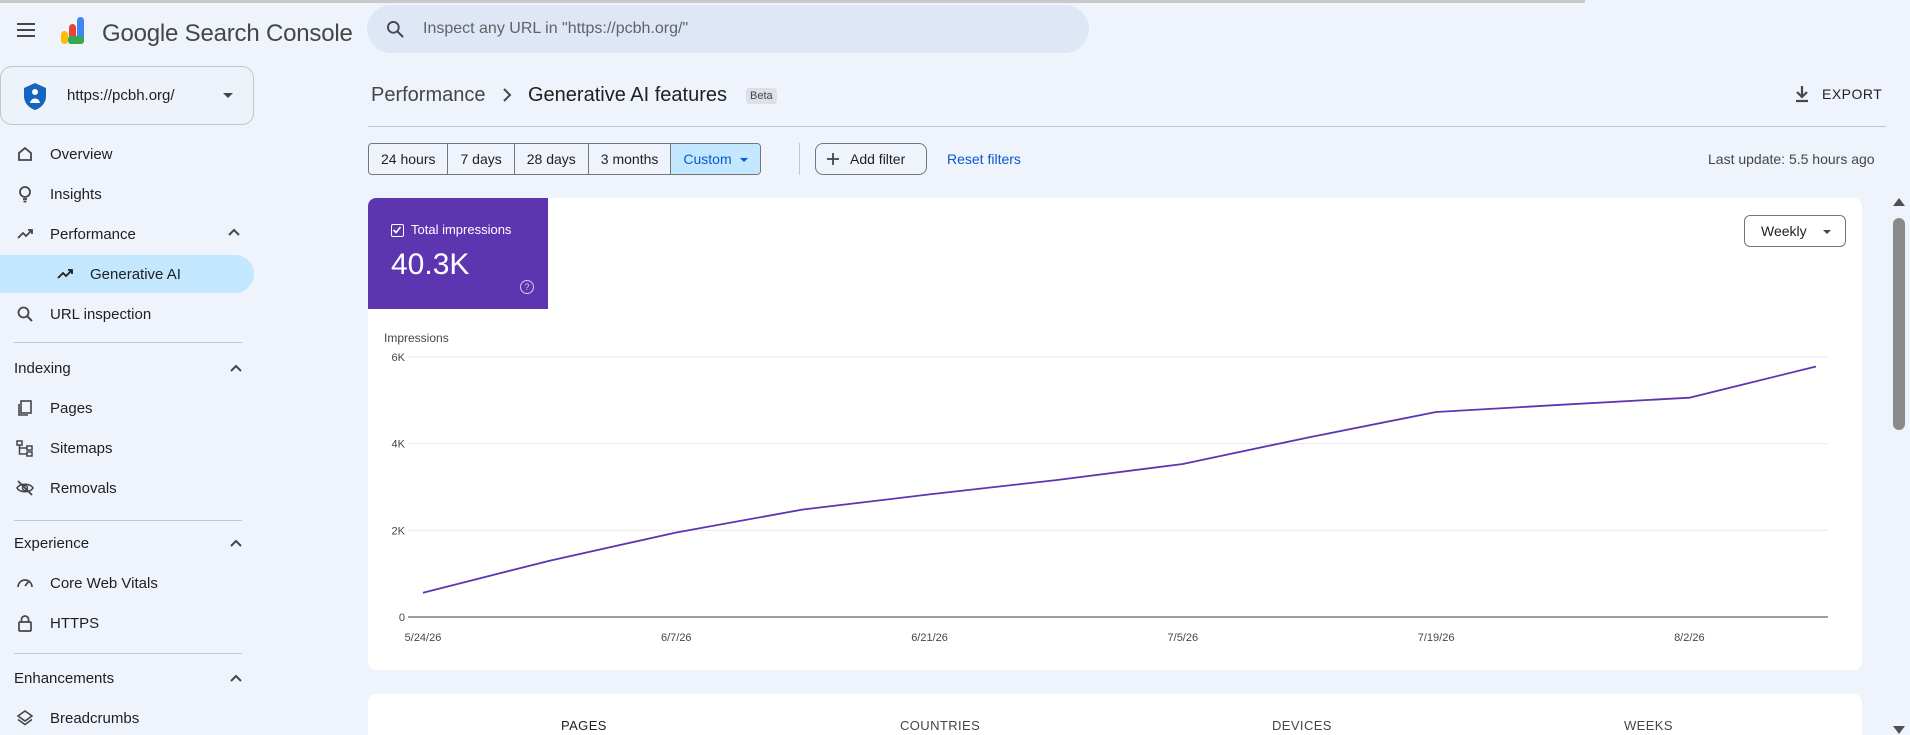  What do you see at coordinates (399, 358) in the screenshot?
I see `y-tick-label: 6K` at bounding box center [399, 358].